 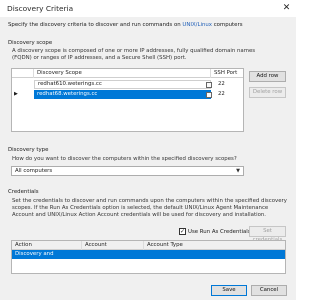 I want to click on cancel-button: Cancel, so click(x=269, y=290).